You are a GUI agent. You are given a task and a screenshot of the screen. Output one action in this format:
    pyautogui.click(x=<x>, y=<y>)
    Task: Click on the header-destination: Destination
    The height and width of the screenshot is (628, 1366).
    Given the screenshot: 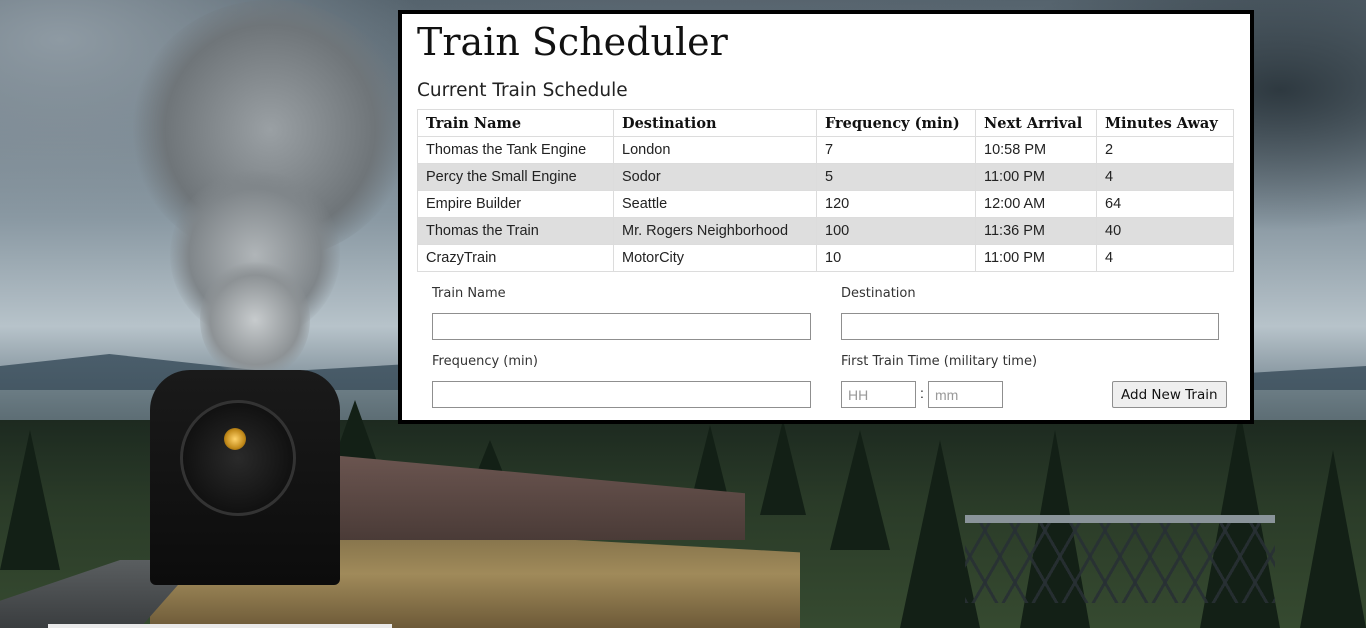 What is the action you would take?
    pyautogui.click(x=715, y=123)
    